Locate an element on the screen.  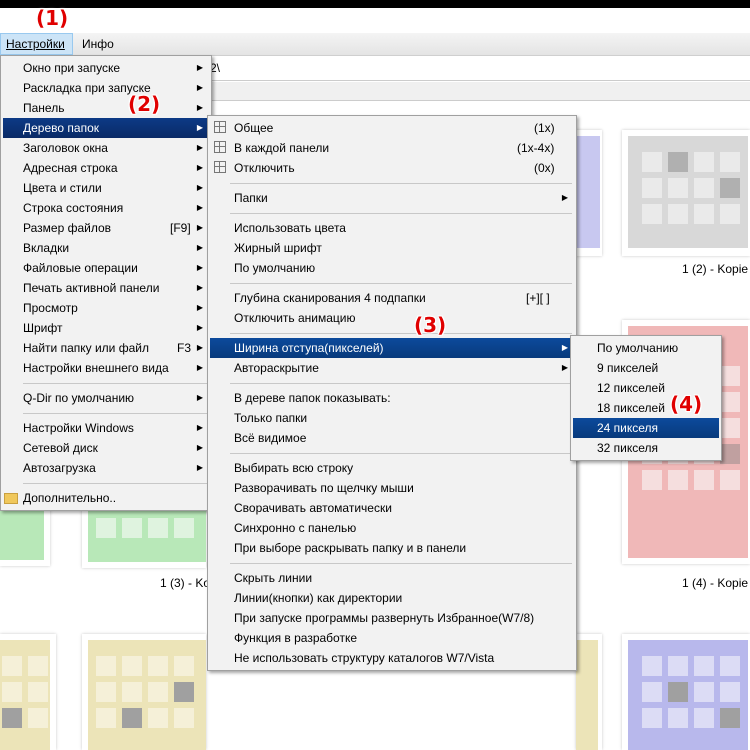
menu-item-show-in-tree: В дереве папок показывать: is located at coordinates (392, 398).